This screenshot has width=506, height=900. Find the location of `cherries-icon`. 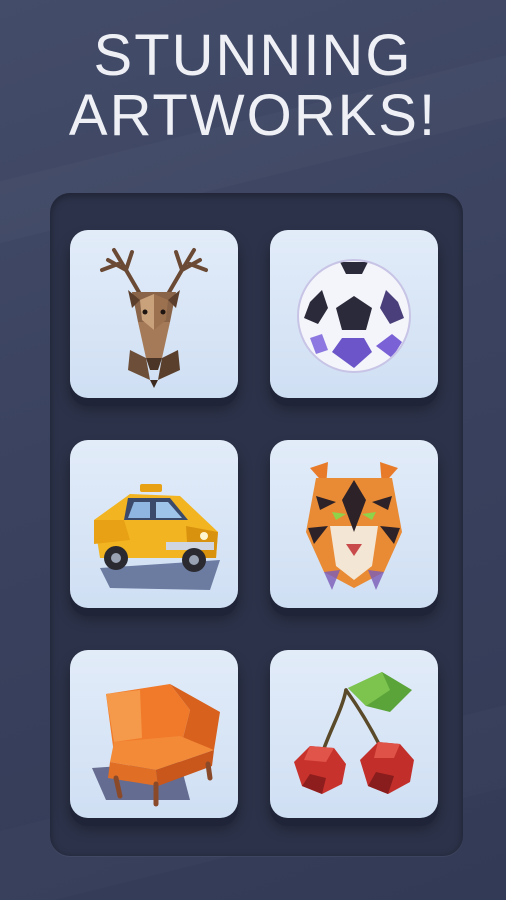

cherries-icon is located at coordinates (354, 733).